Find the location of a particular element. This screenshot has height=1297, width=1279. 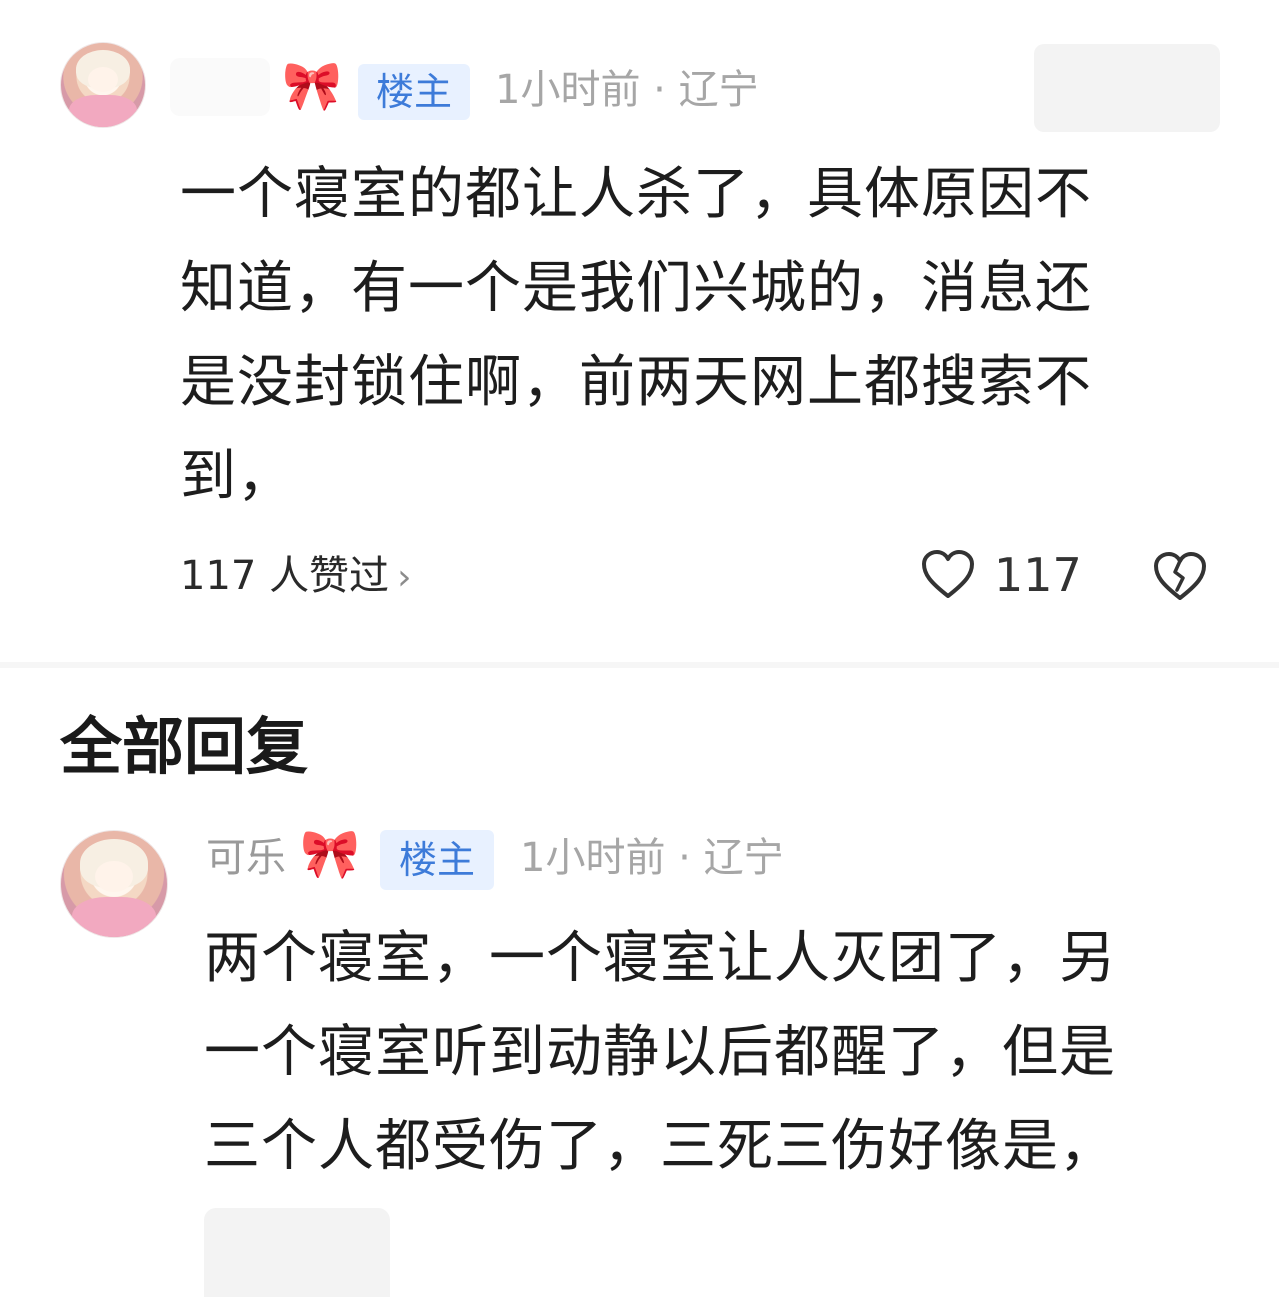

chevron-right-icon: › is located at coordinates (404, 577).